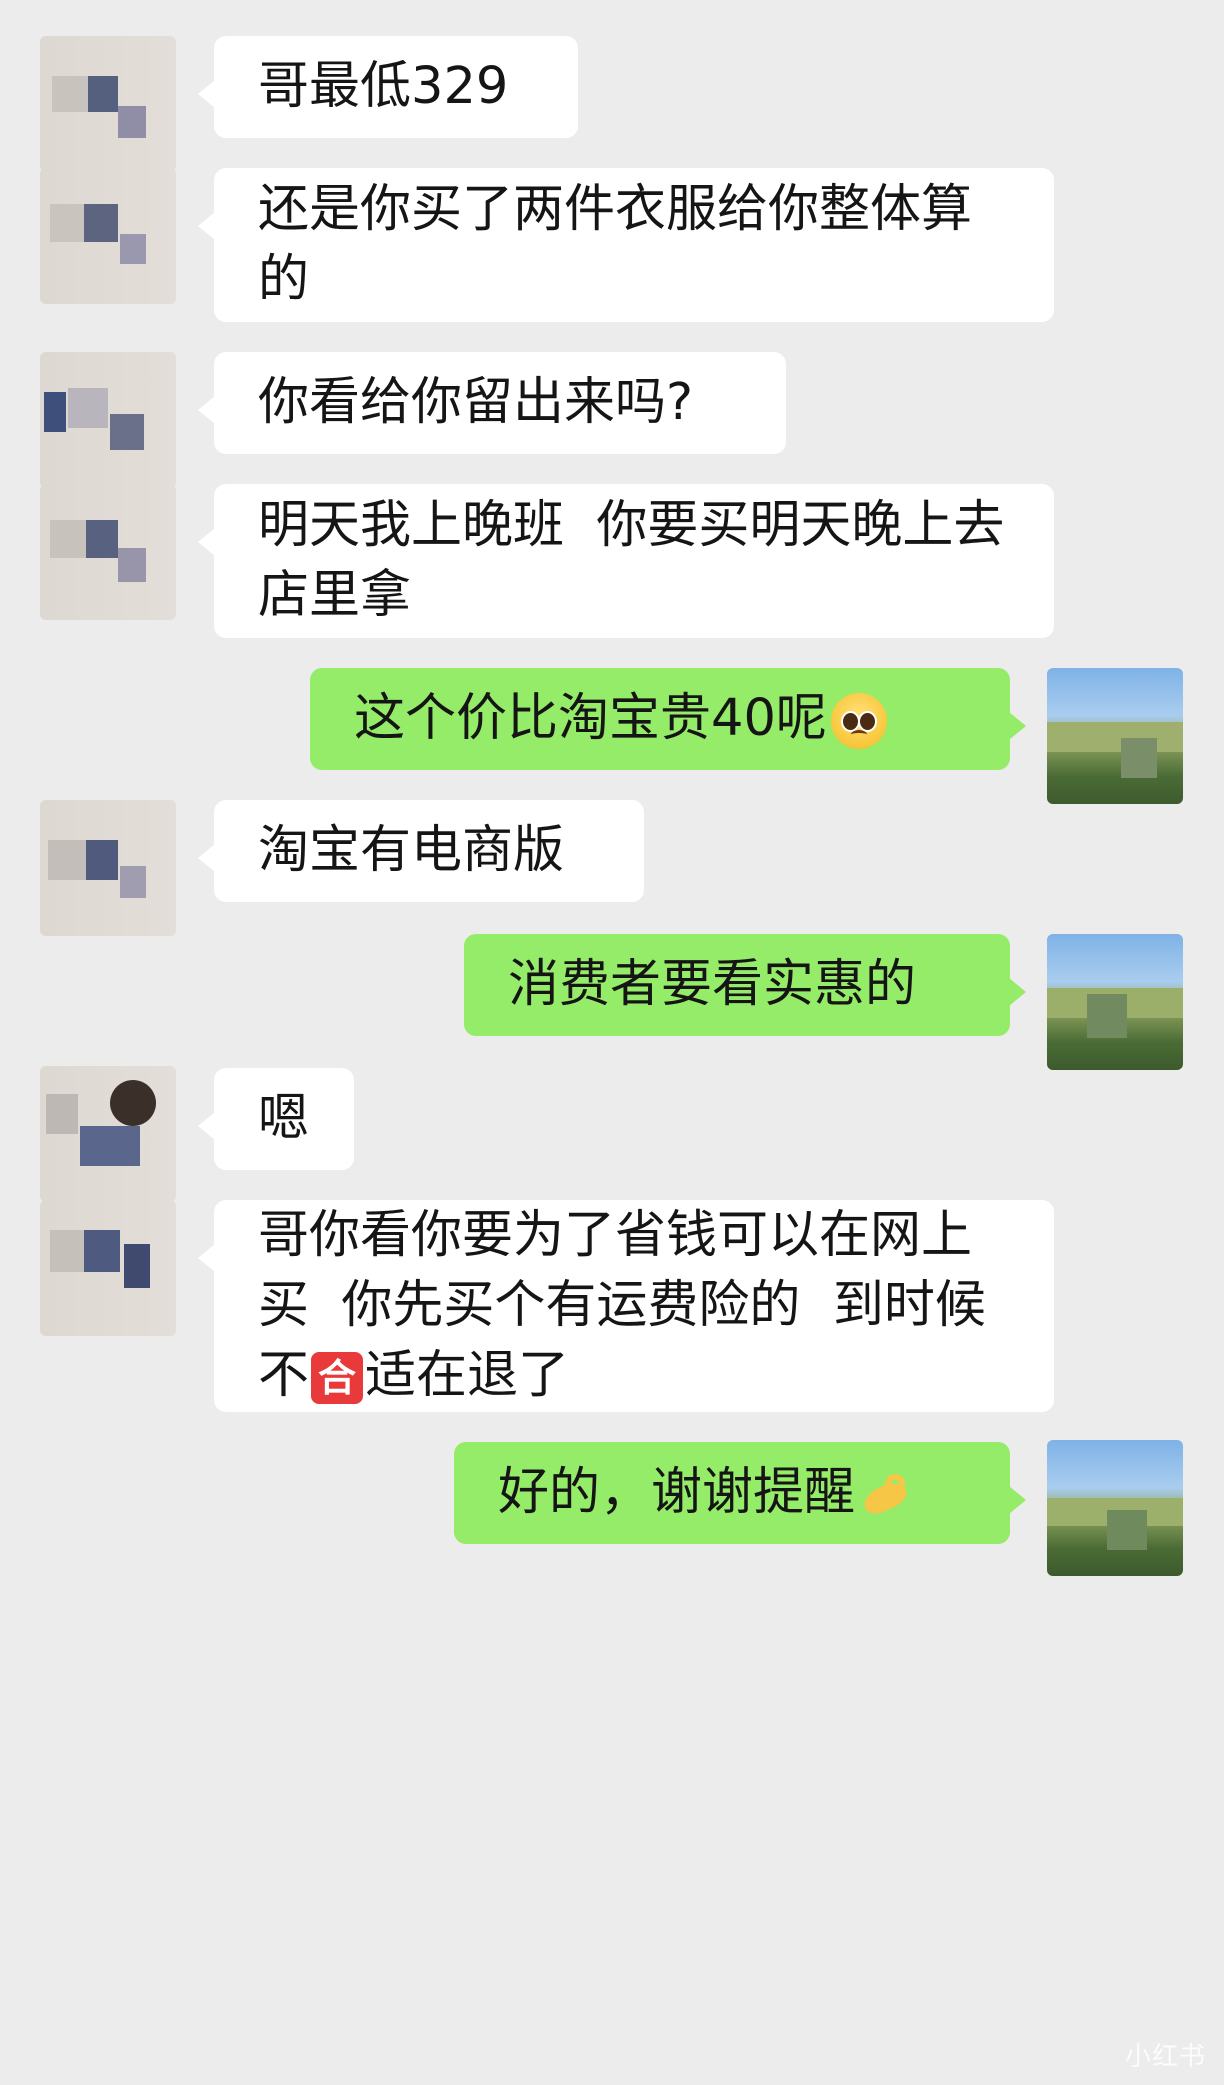 The height and width of the screenshot is (2085, 1224). I want to click on pleading-face-icon, so click(858, 721).